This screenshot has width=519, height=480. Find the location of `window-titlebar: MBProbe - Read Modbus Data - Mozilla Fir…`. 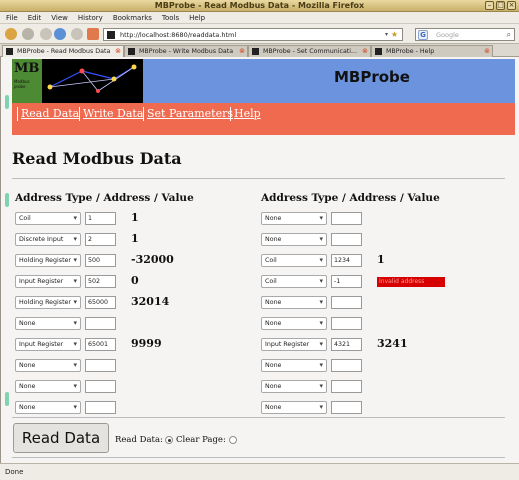

window-titlebar: MBProbe - Read Modbus Data - Mozilla Fir… is located at coordinates (259, 6).